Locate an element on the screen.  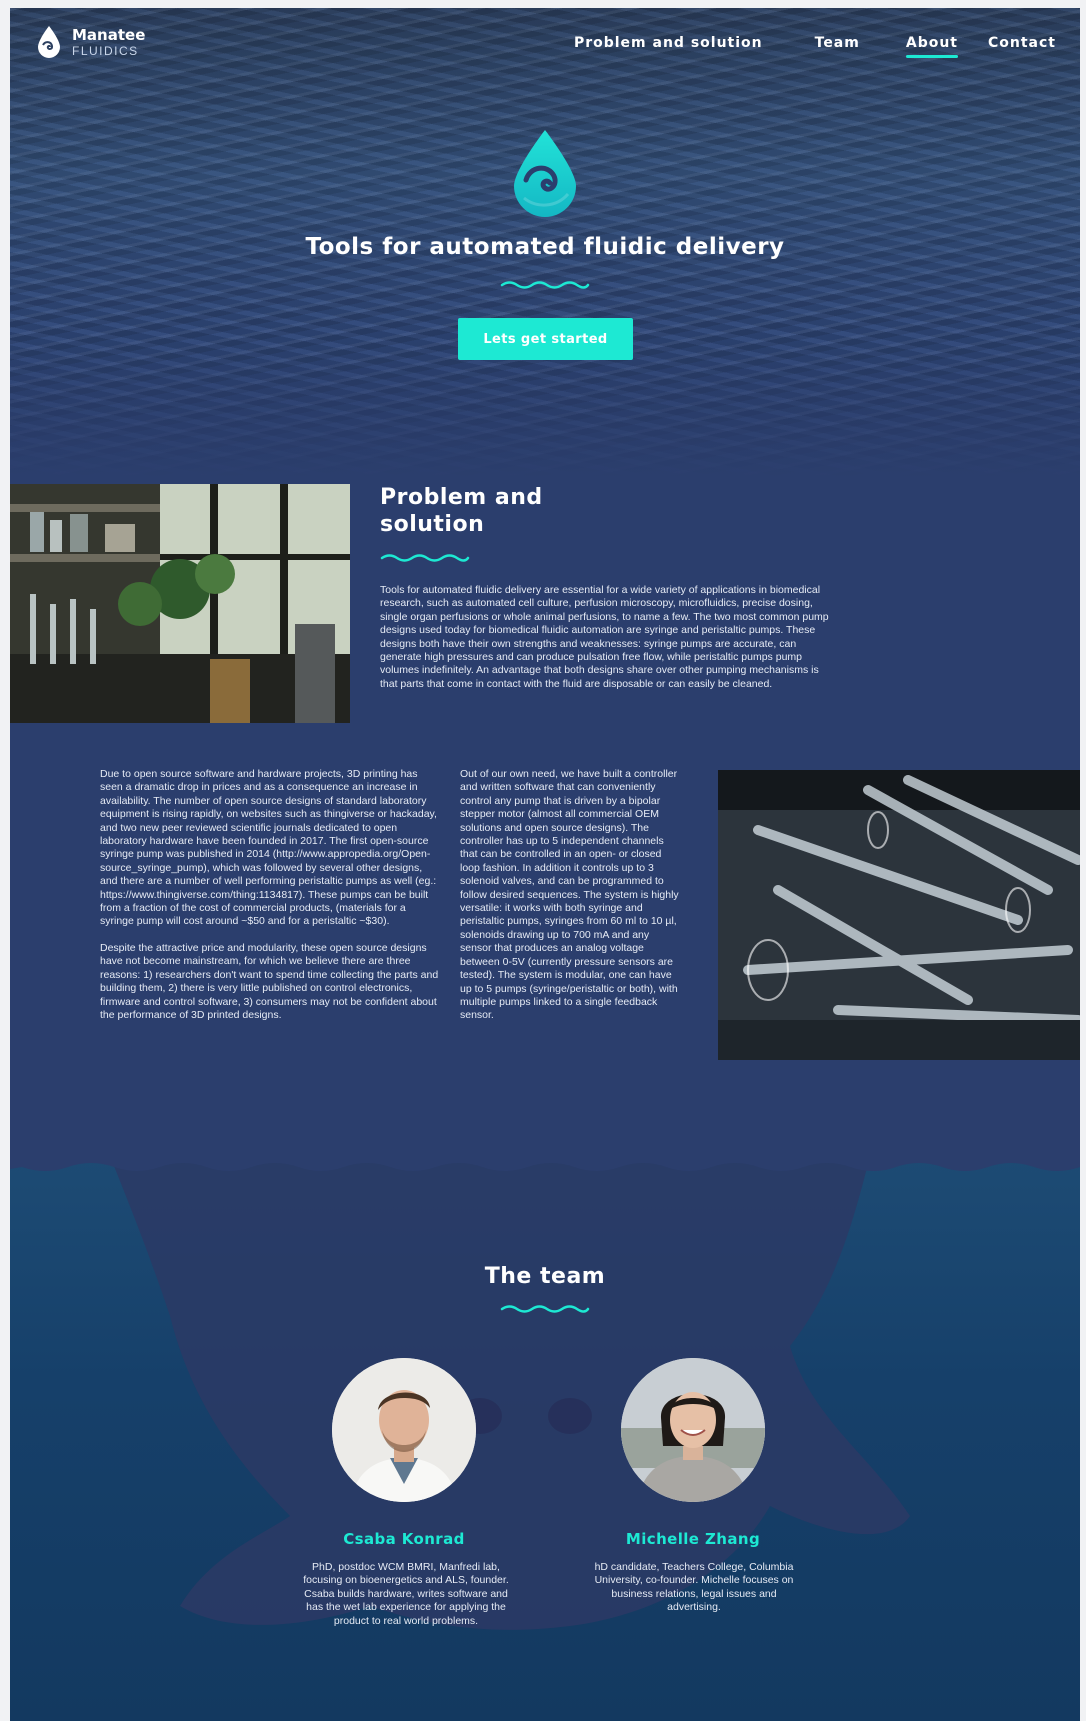
team-wave-divider is located at coordinates (545, 1309).